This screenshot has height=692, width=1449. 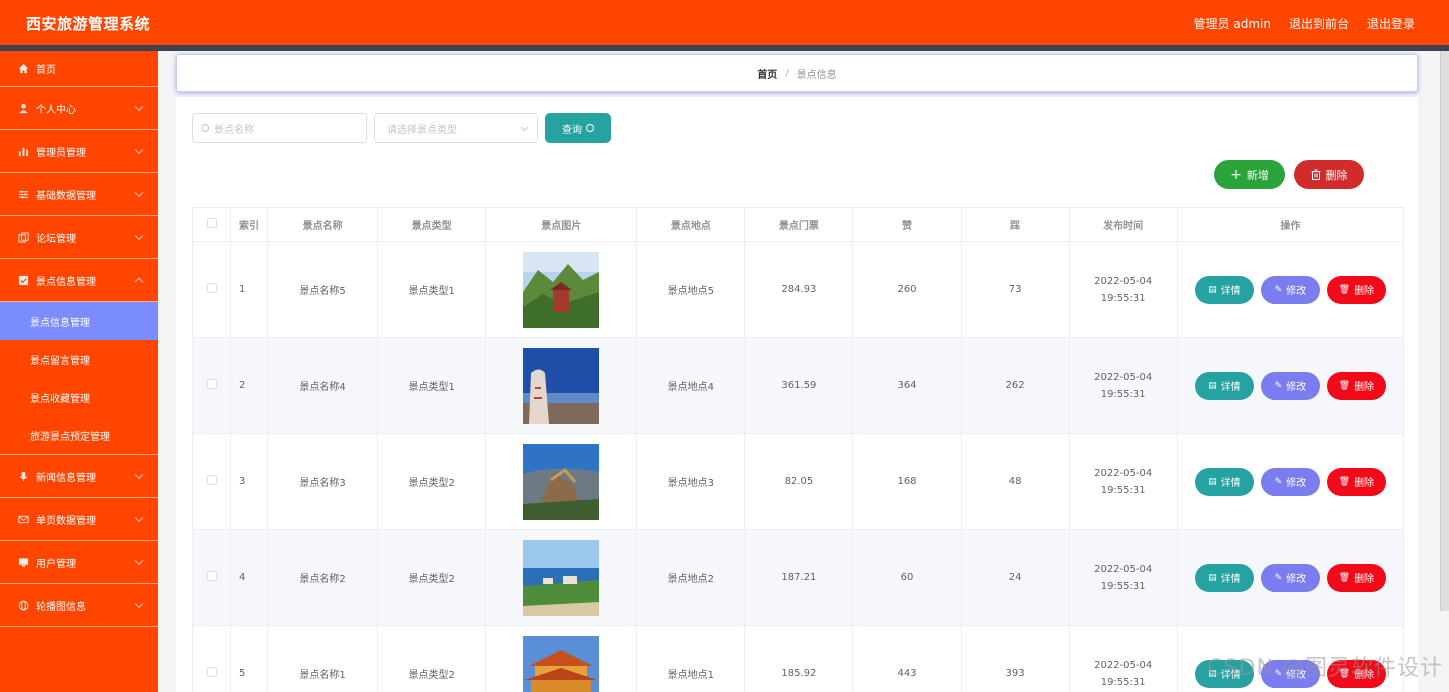 I want to click on sidebar-item-forum: 论坛管理, so click(x=79, y=237).